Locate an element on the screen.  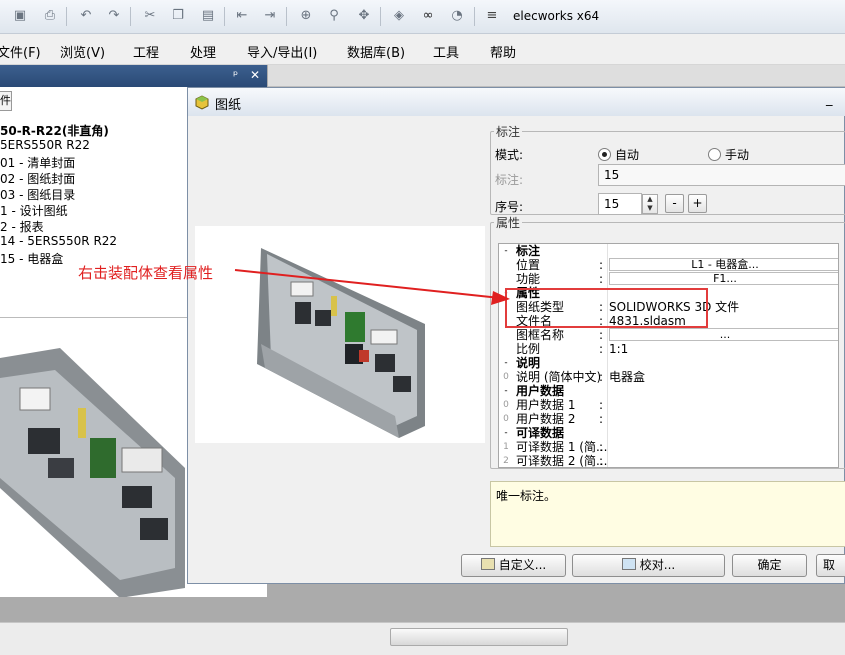
mark-group: 标注 模式: 自动 手动 标注: 15 序号: 15 ▲ ▼ - + is located at coordinates (667, 169).